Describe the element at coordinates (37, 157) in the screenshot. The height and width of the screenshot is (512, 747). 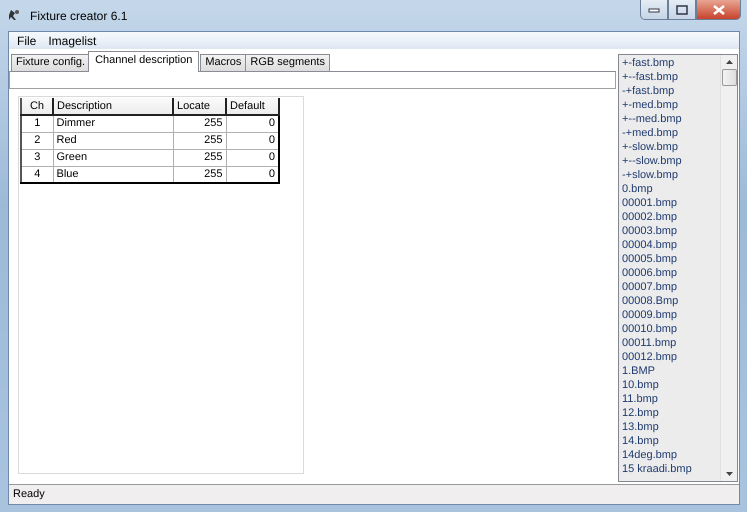
I see `table-cell: 3` at that location.